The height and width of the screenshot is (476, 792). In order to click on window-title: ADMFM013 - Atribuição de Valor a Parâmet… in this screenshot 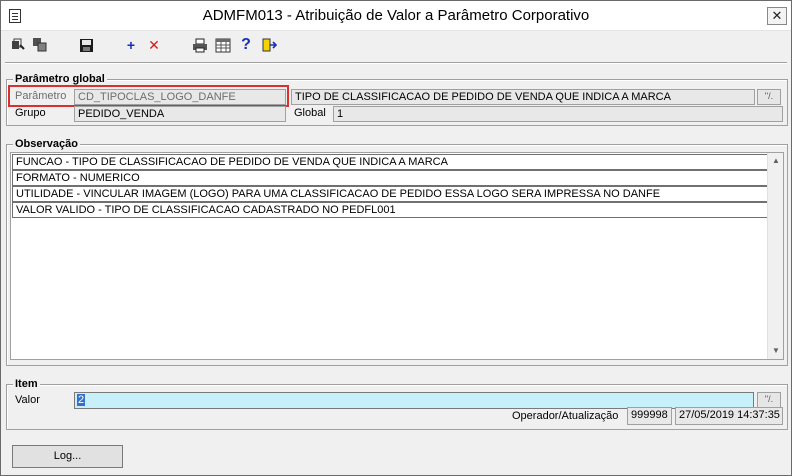, I will do `click(396, 15)`.